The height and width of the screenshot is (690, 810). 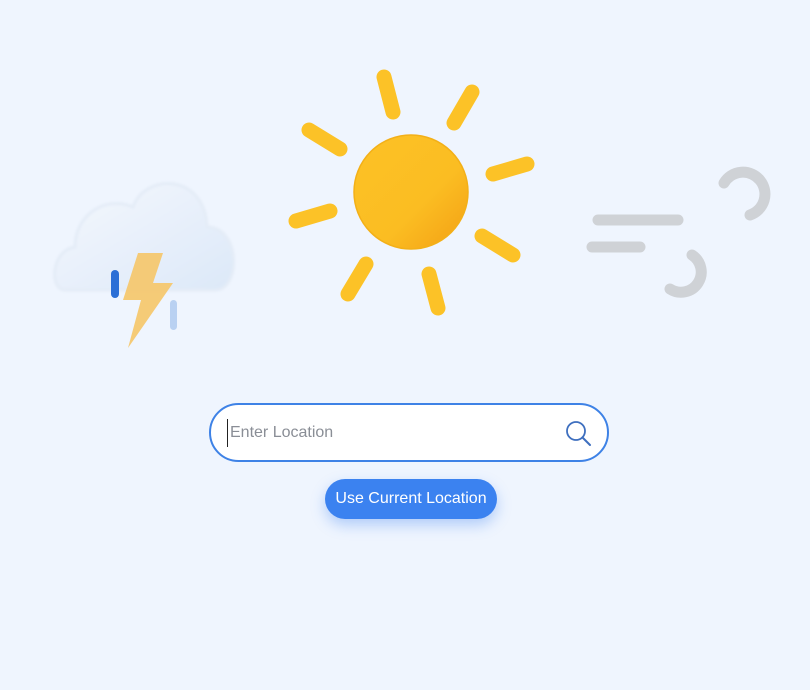 I want to click on search-icon, so click(x=578, y=433).